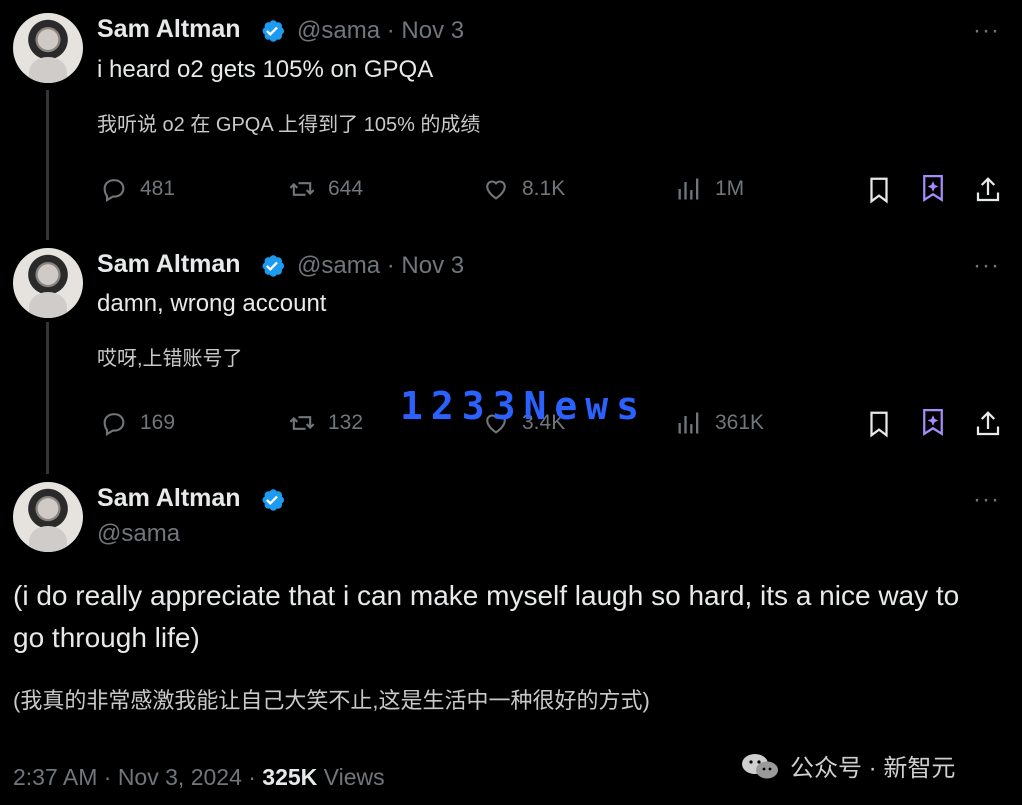  Describe the element at coordinates (289, 777) in the screenshot. I see `views-total: 325K` at that location.